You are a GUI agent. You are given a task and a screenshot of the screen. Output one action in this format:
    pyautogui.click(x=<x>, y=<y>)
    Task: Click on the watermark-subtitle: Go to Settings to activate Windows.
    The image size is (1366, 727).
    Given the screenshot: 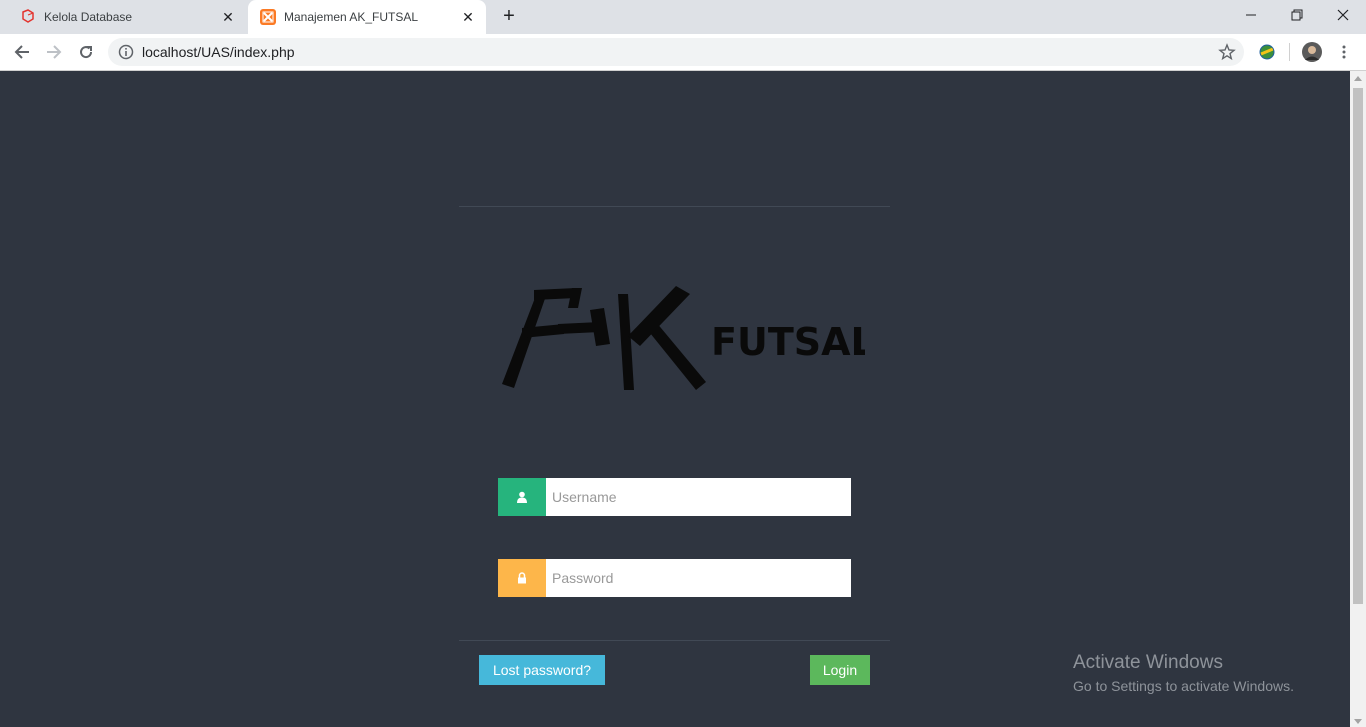 What is the action you would take?
    pyautogui.click(x=1183, y=686)
    